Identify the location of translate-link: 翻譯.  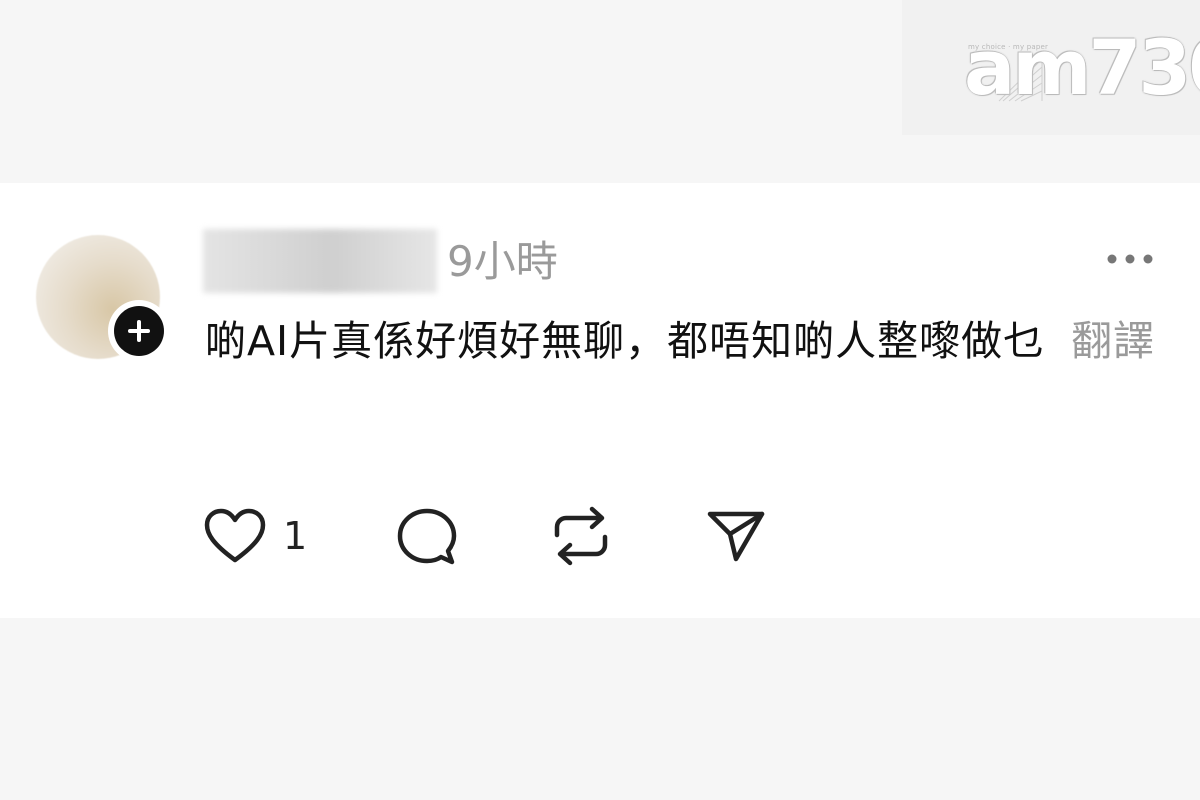
(1113, 341).